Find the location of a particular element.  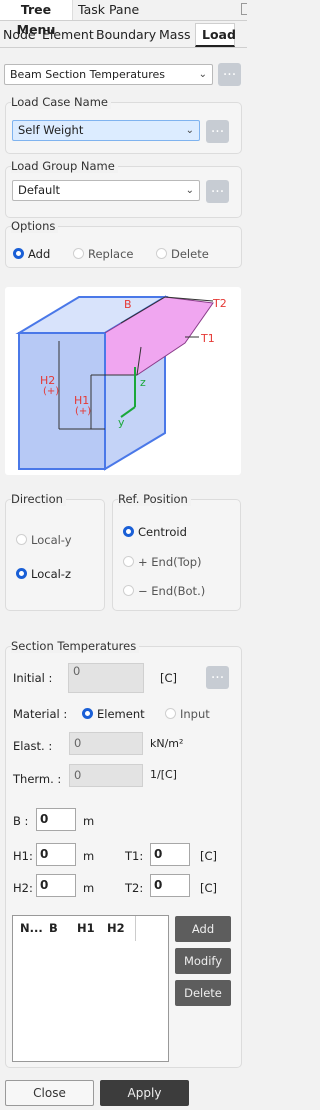

tab-task-pane: Task Pane is located at coordinates (113, 10).